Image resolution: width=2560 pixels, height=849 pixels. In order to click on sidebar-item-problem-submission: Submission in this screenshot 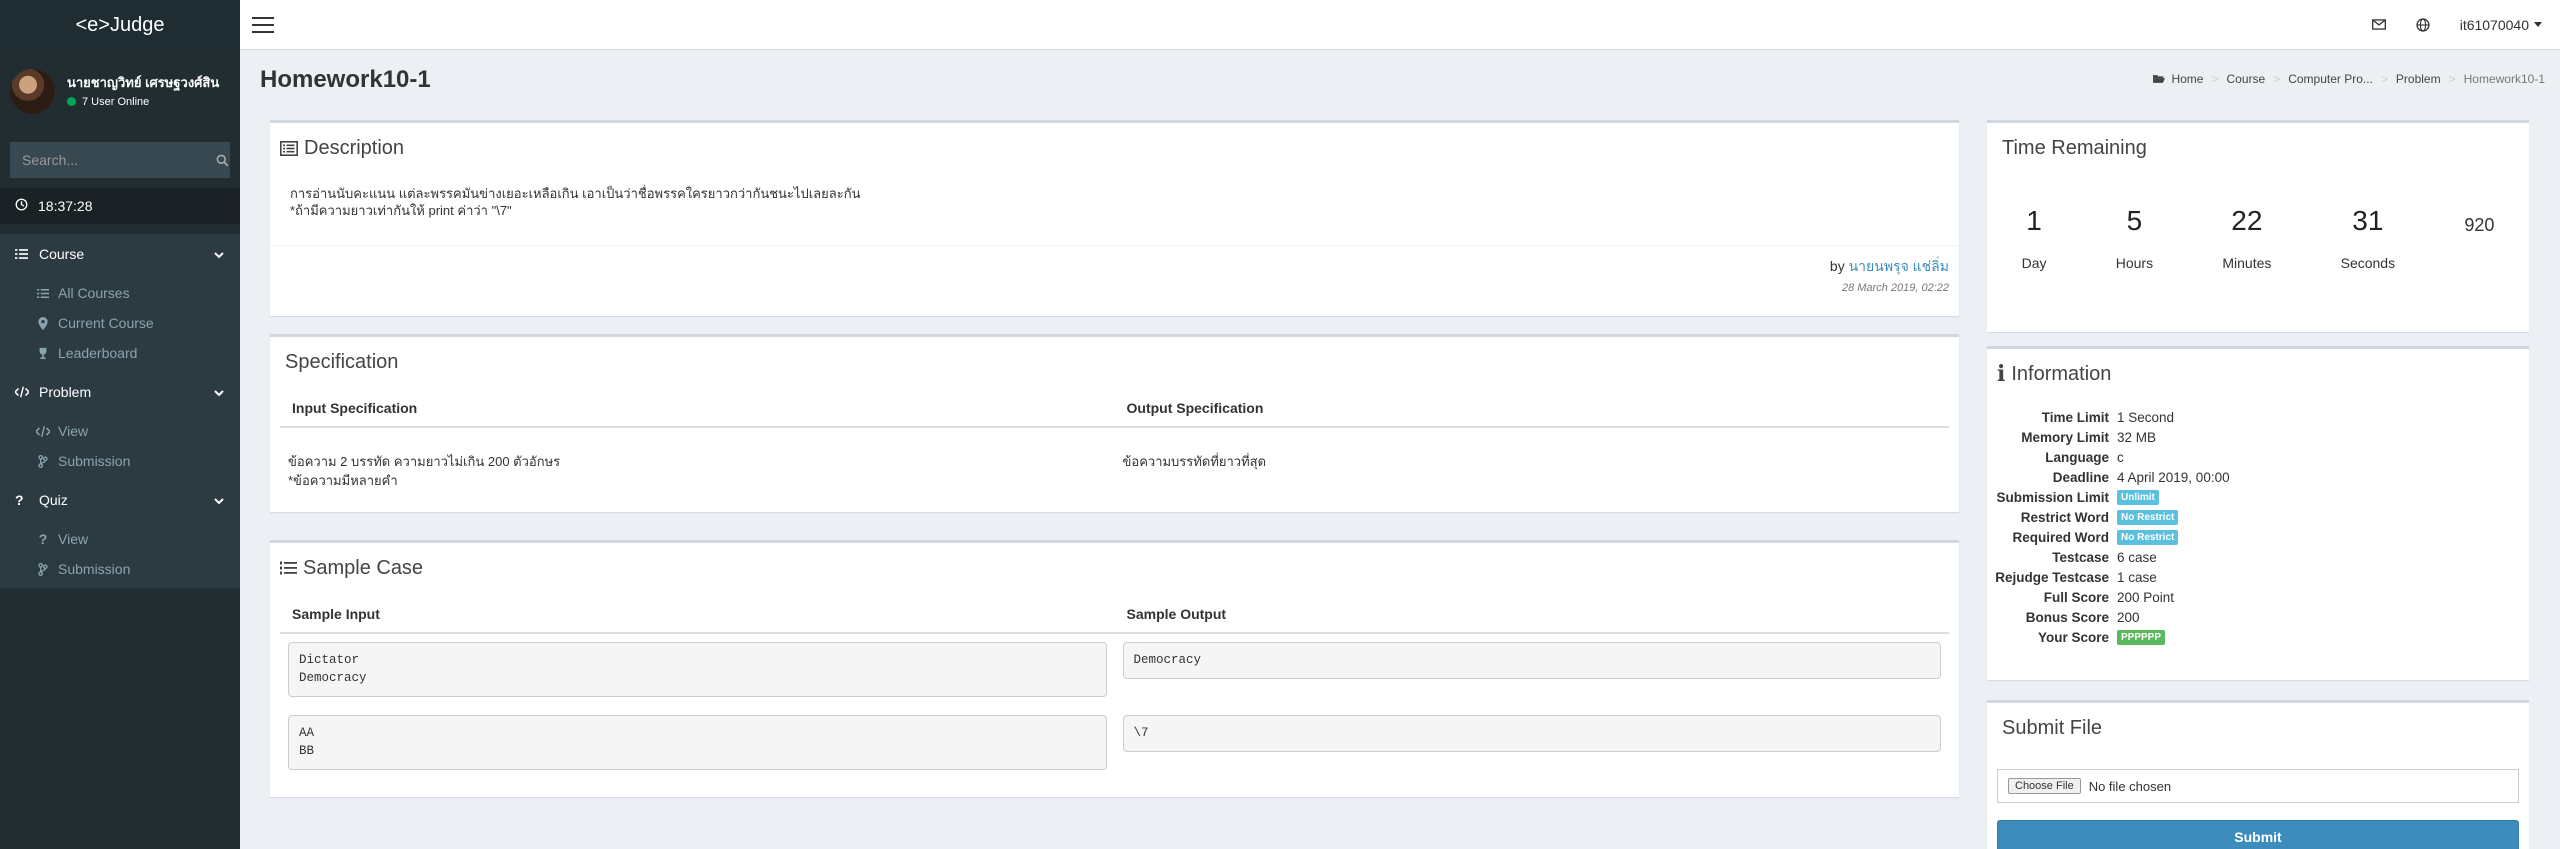, I will do `click(120, 461)`.